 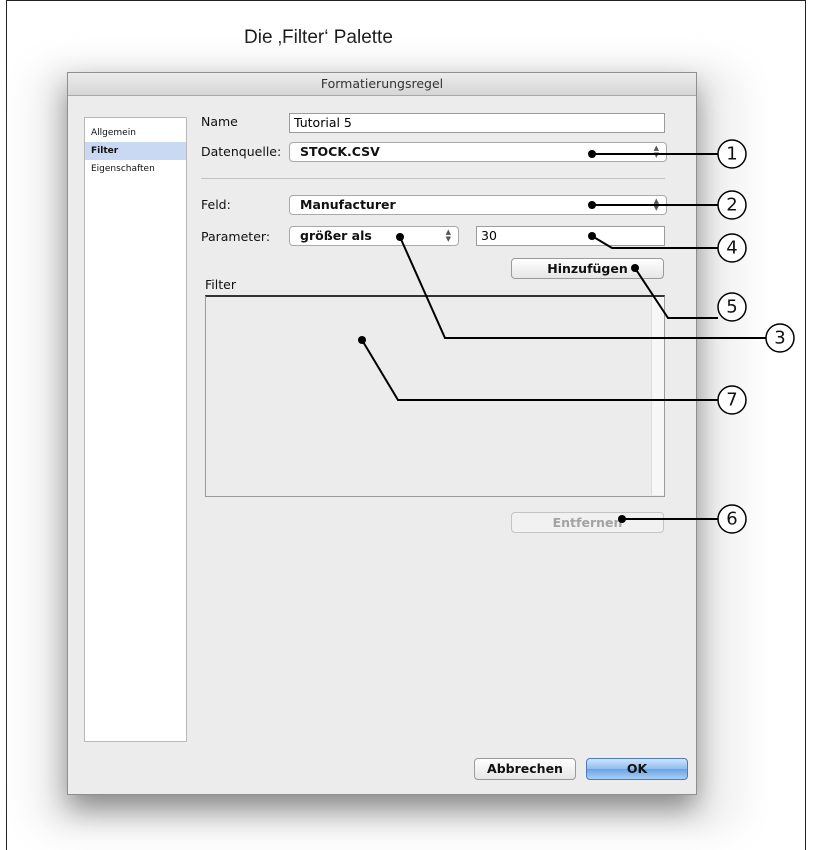 What do you see at coordinates (731, 519) in the screenshot?
I see `callout-number-6: 6` at bounding box center [731, 519].